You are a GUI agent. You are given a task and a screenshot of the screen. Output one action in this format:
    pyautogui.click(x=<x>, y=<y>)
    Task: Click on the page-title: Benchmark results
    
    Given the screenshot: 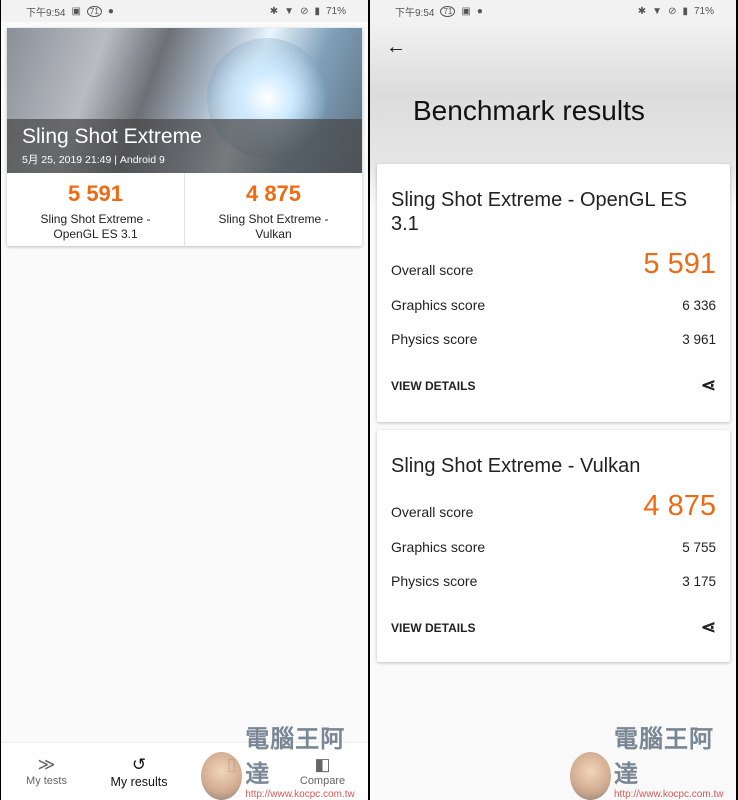 What is the action you would take?
    pyautogui.click(x=529, y=110)
    